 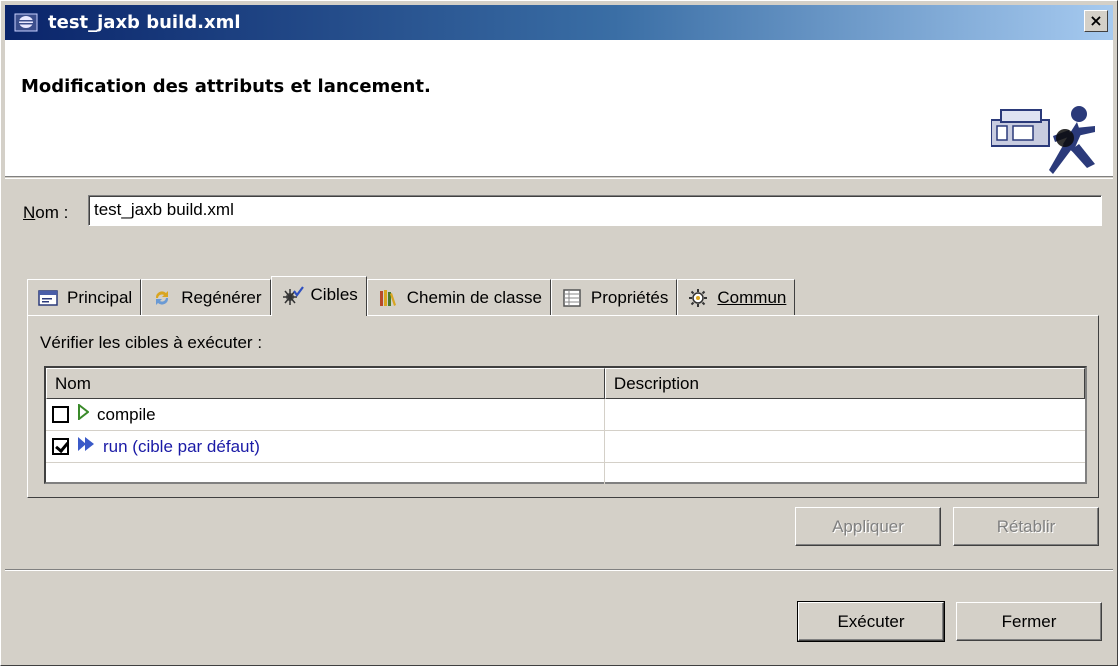 I want to click on eclipse-app-icon, so click(x=27, y=23).